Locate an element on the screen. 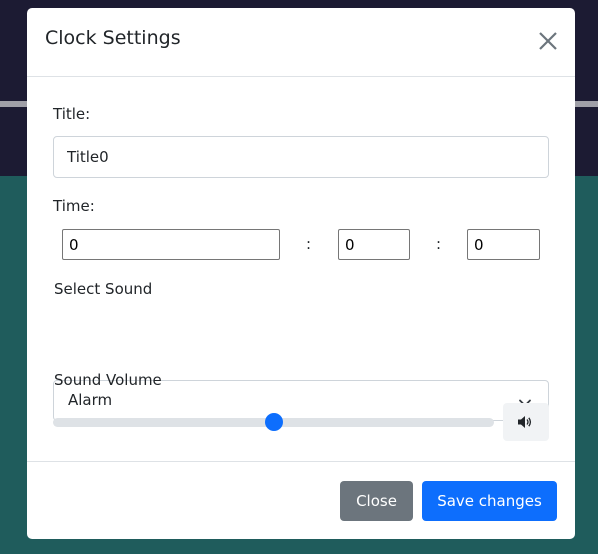 The image size is (598, 554). save-changes-button: Save changes is located at coordinates (489, 501).